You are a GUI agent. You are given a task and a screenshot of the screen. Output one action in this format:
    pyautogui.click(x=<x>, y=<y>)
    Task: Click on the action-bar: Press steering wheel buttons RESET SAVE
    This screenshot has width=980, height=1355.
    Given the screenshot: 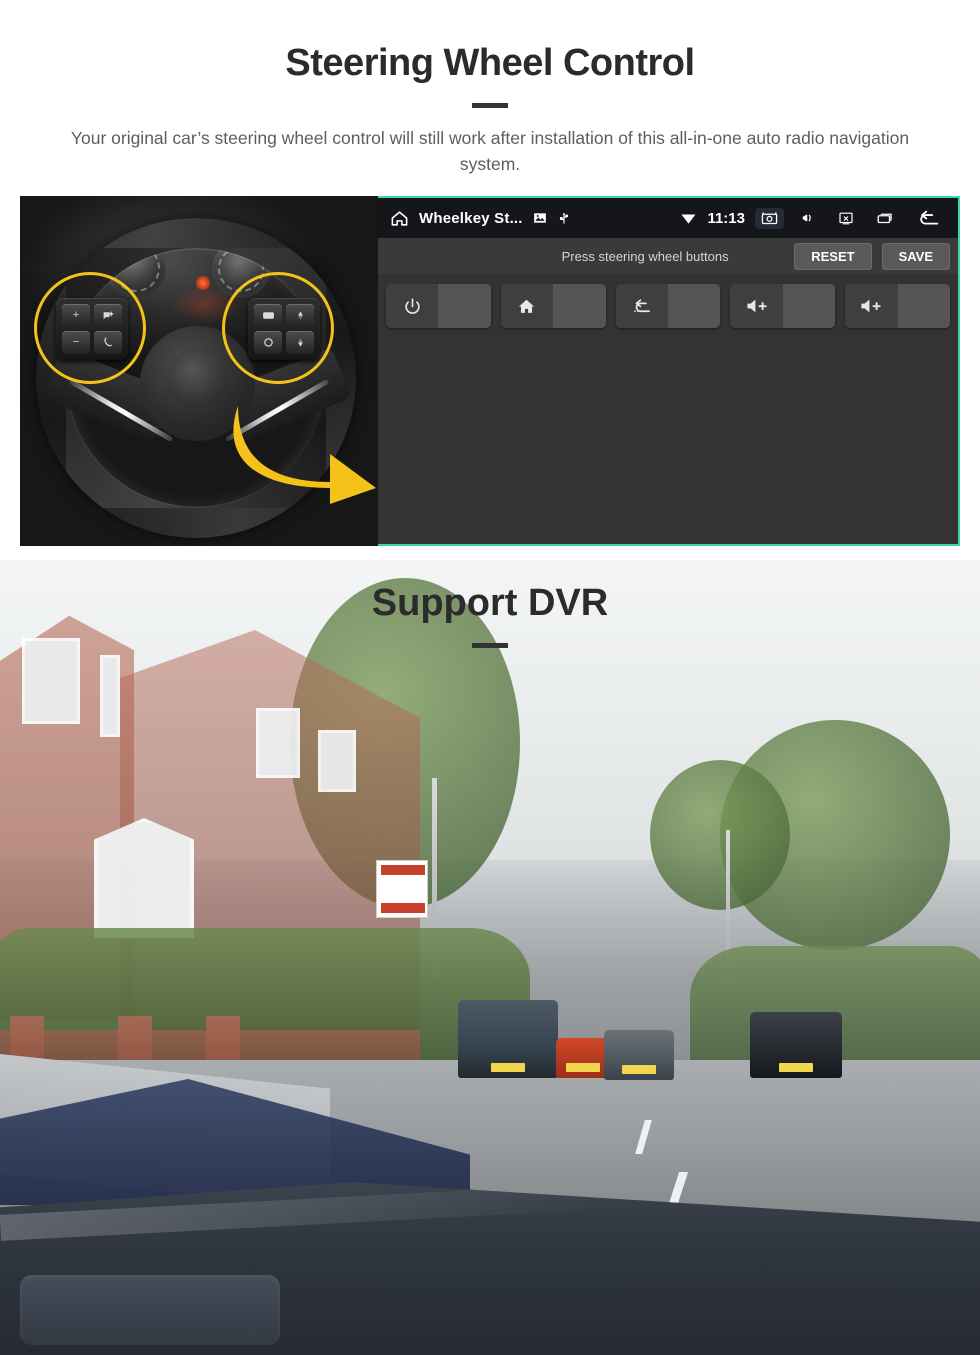 What is the action you would take?
    pyautogui.click(x=668, y=256)
    